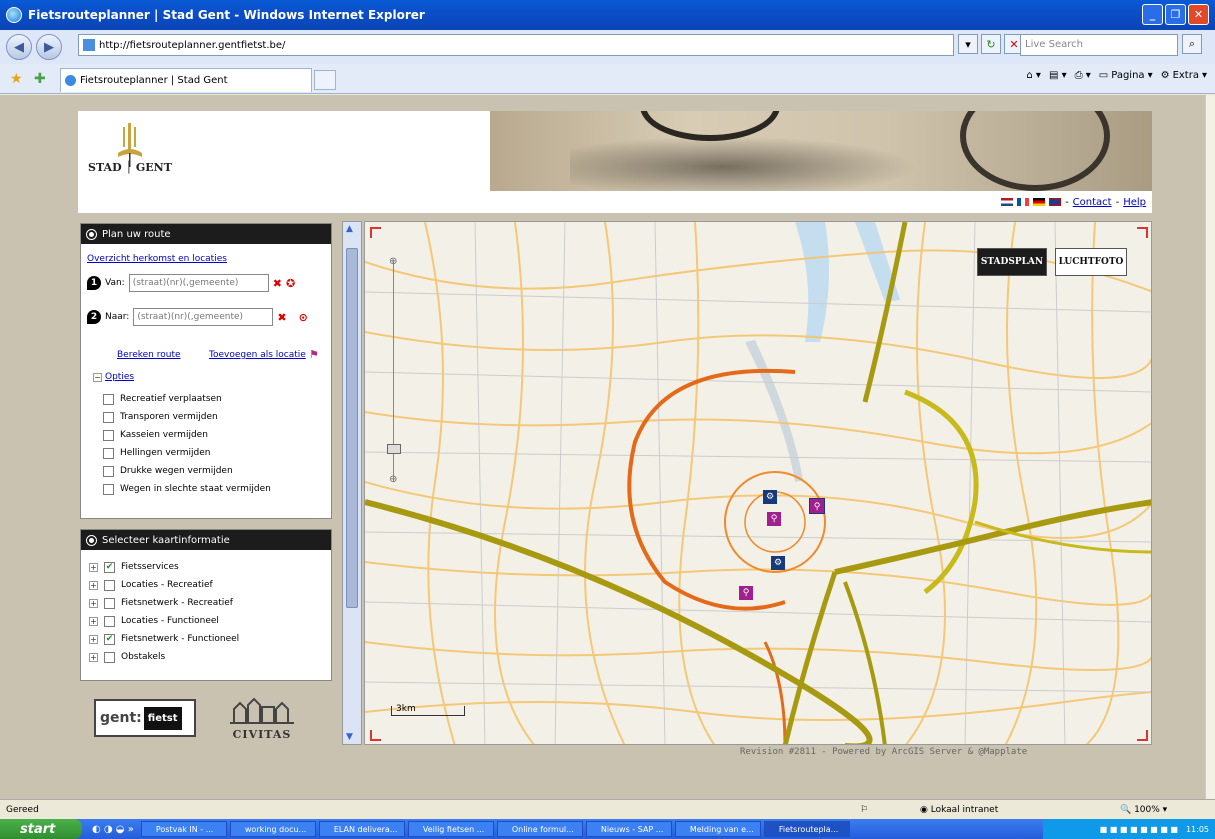 This screenshot has width=1215, height=839. Describe the element at coordinates (187, 417) in the screenshot. I see `option-row: Transporen vermijden` at that location.